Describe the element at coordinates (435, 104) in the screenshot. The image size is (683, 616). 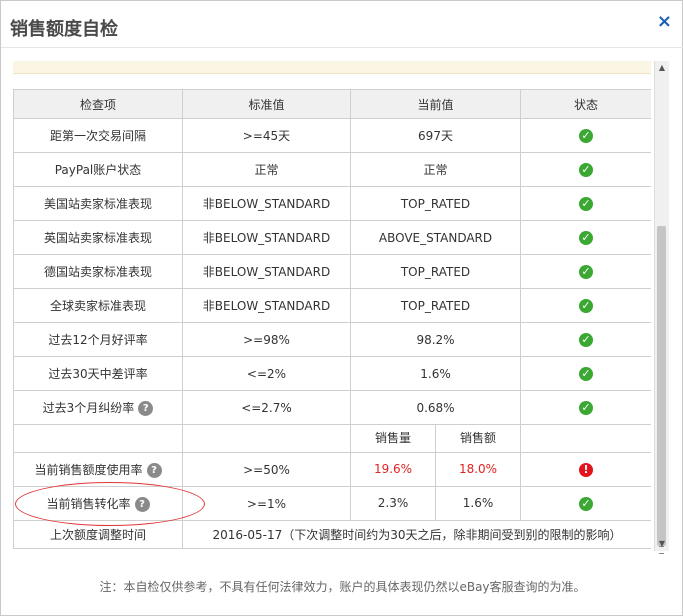
I see `header-current: 当前值` at that location.